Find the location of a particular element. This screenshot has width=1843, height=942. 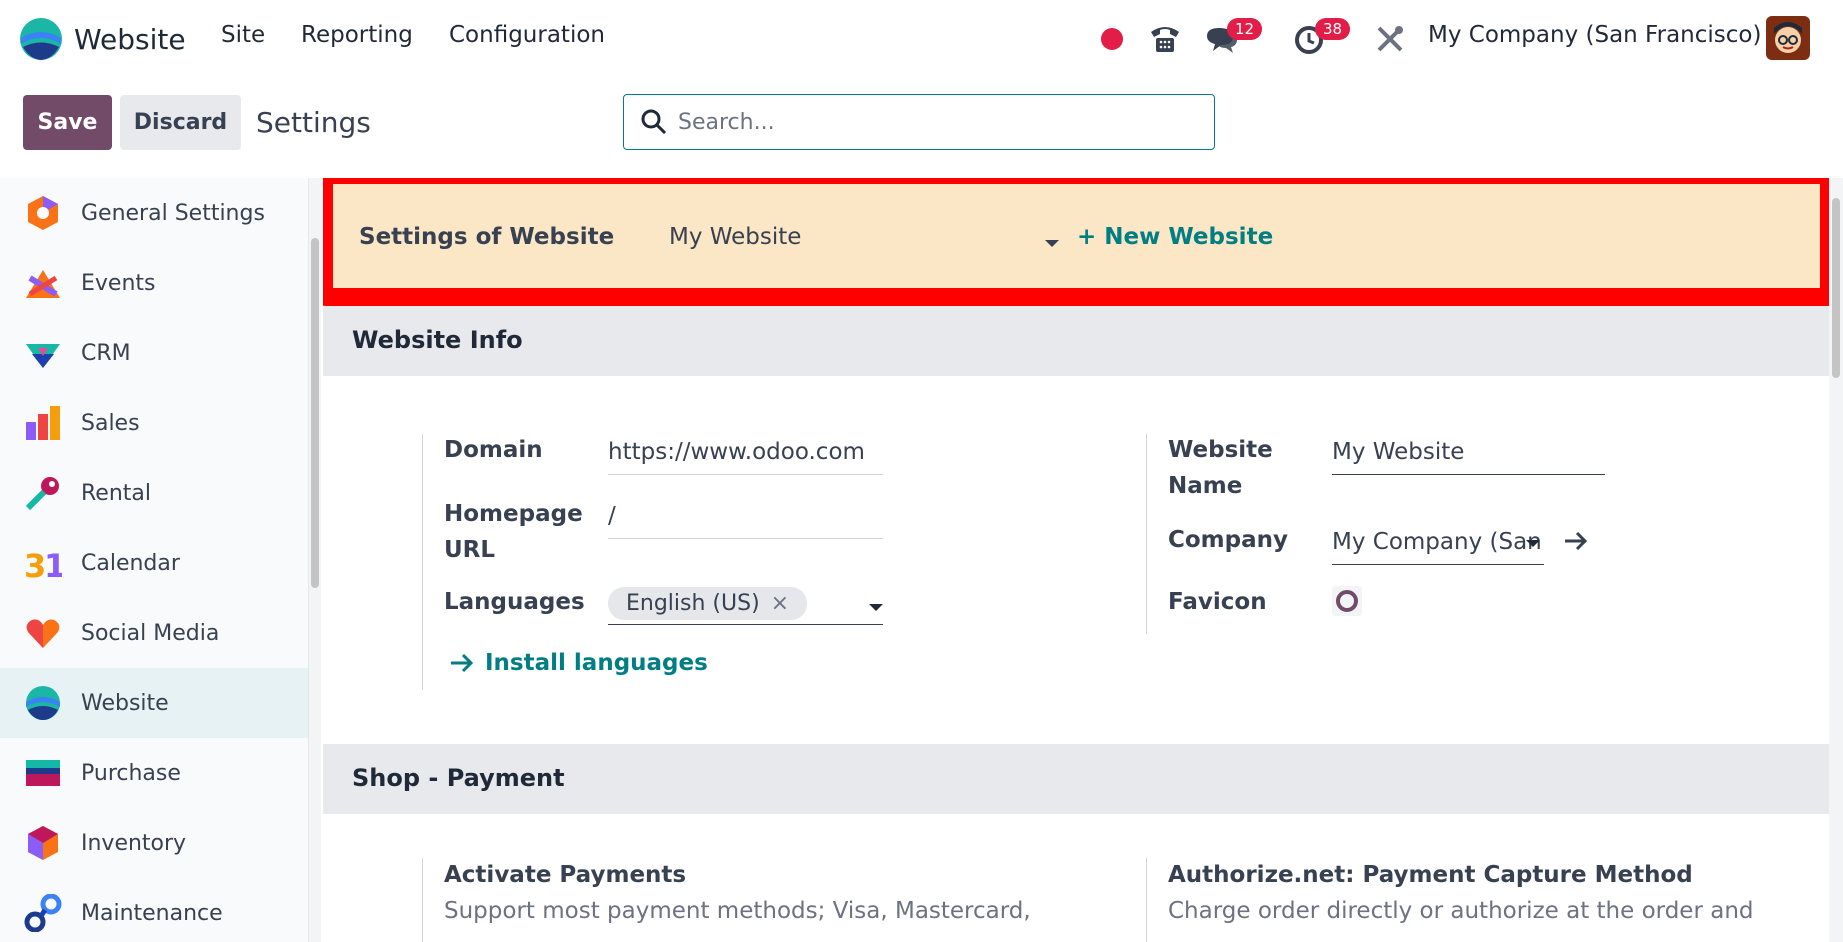

arrow-right-icon is located at coordinates (462, 663).